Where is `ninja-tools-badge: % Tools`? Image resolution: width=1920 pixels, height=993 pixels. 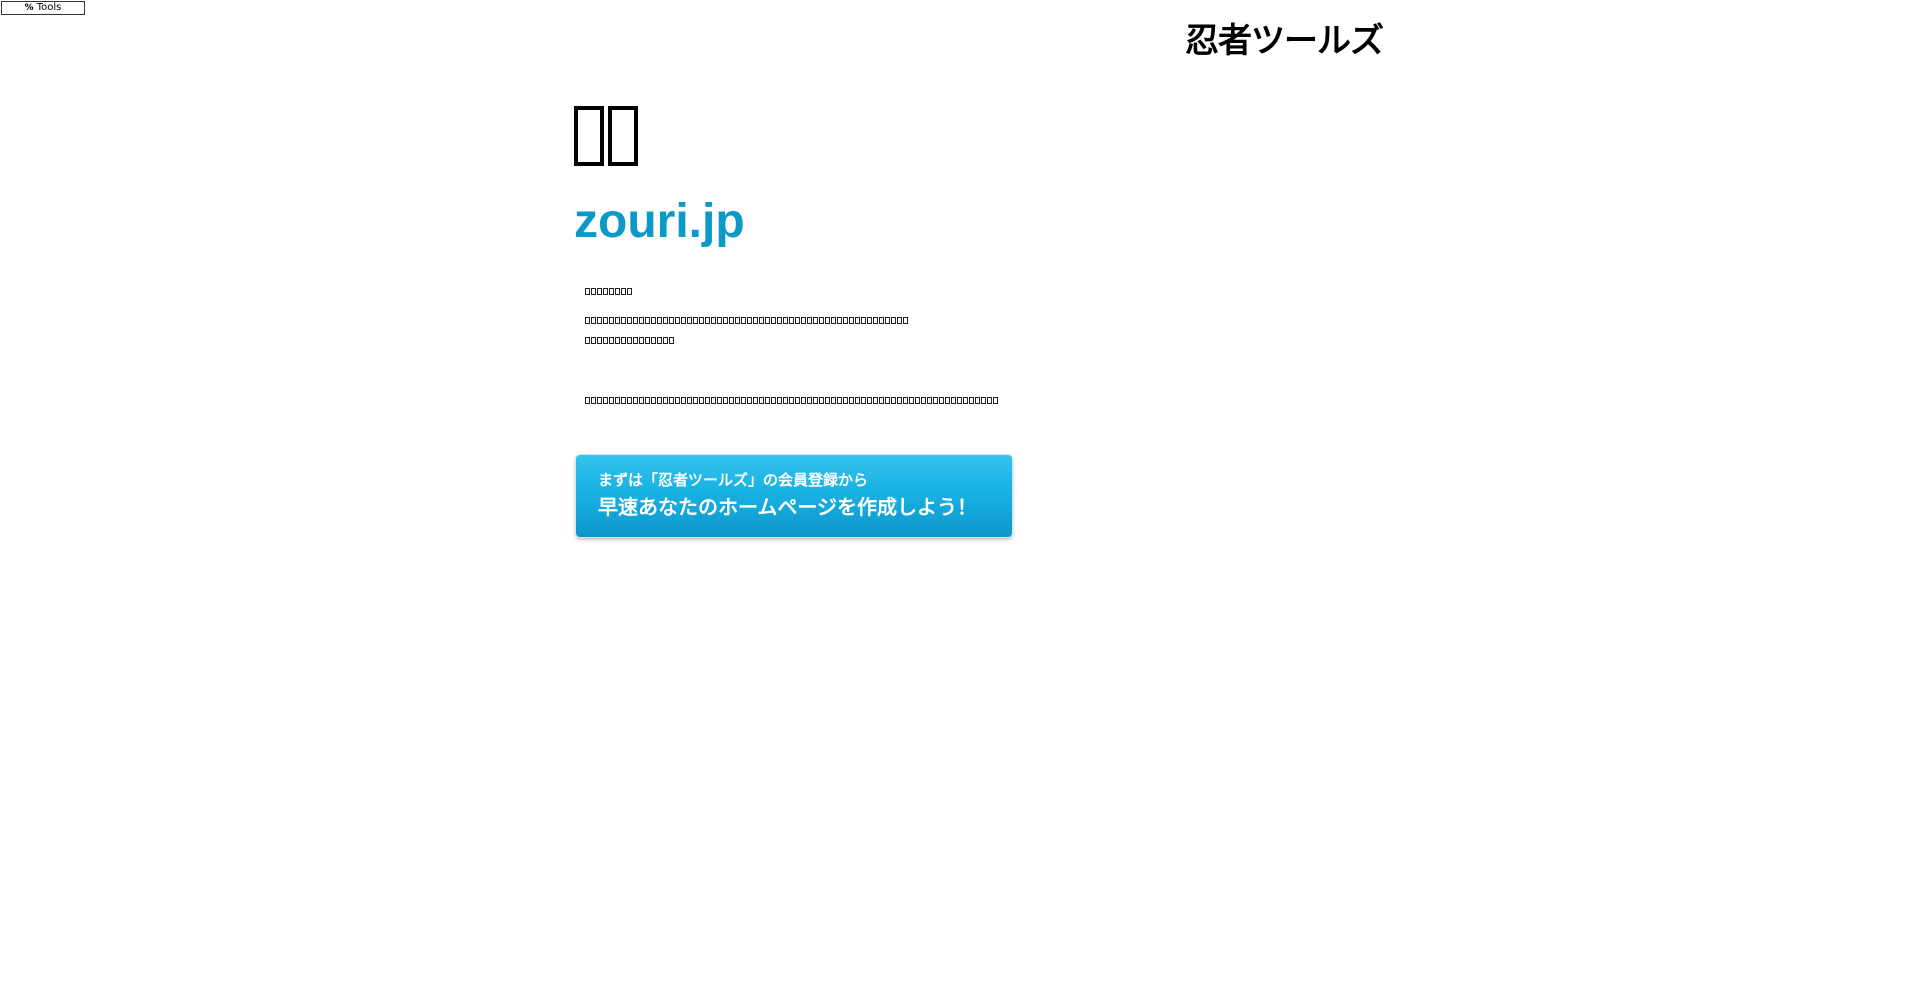 ninja-tools-badge: % Tools is located at coordinates (43, 8).